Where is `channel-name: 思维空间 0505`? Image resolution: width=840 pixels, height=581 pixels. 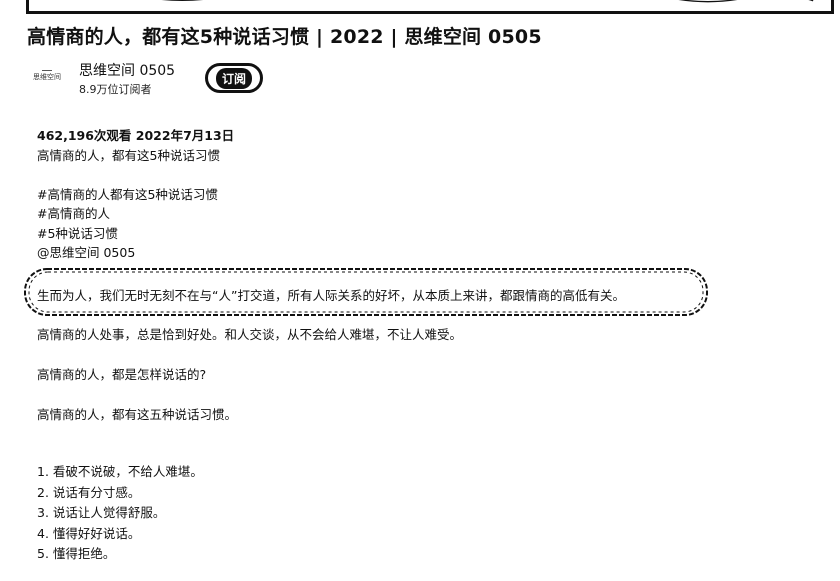
channel-name: 思维空间 0505 is located at coordinates (127, 70).